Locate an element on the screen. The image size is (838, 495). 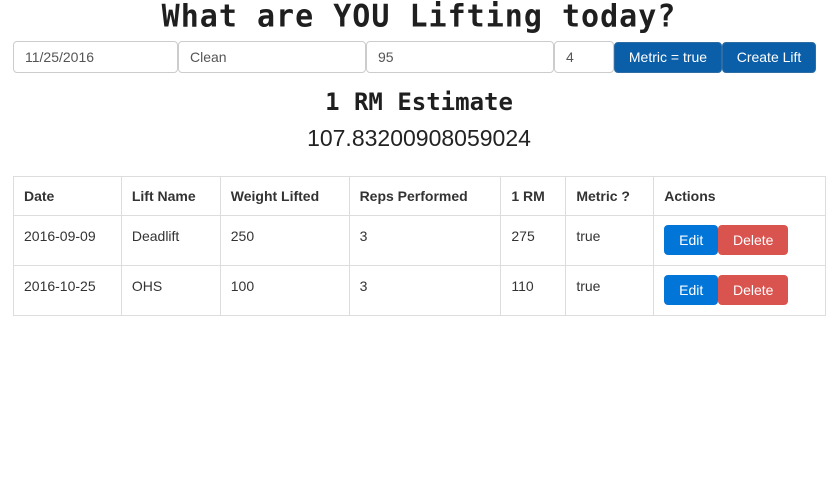
create-lift-button: Create Lift is located at coordinates (769, 57).